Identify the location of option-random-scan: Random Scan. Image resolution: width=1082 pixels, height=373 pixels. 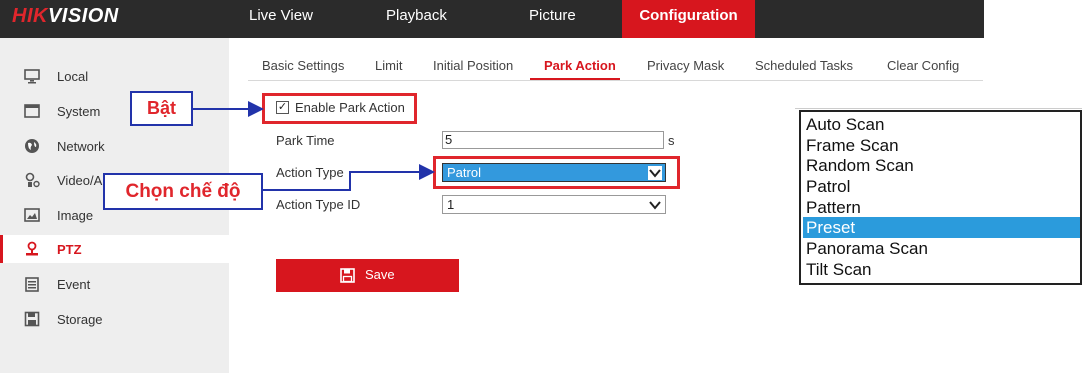
(941, 165).